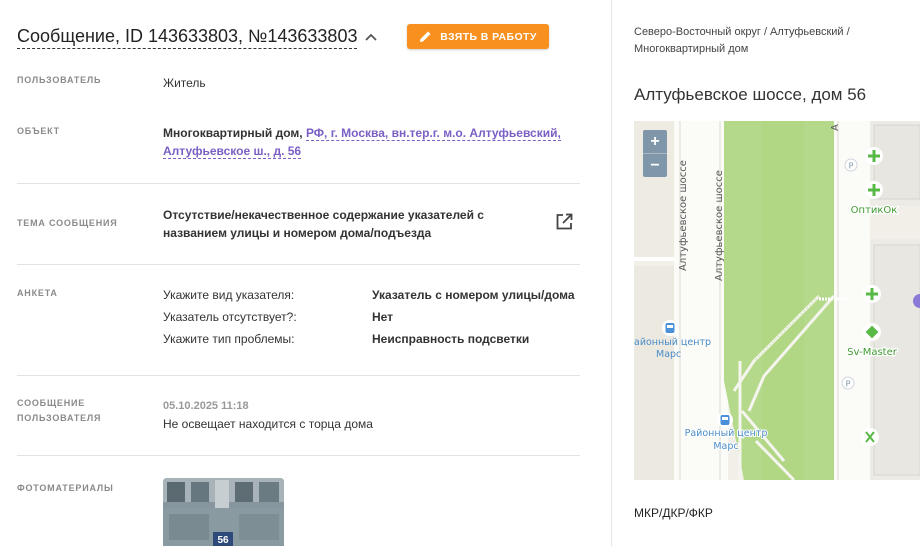 The height and width of the screenshot is (546, 920). Describe the element at coordinates (488, 36) in the screenshot. I see `take-to-work-label: ВЗЯТЬ В РАБОТУ` at that location.